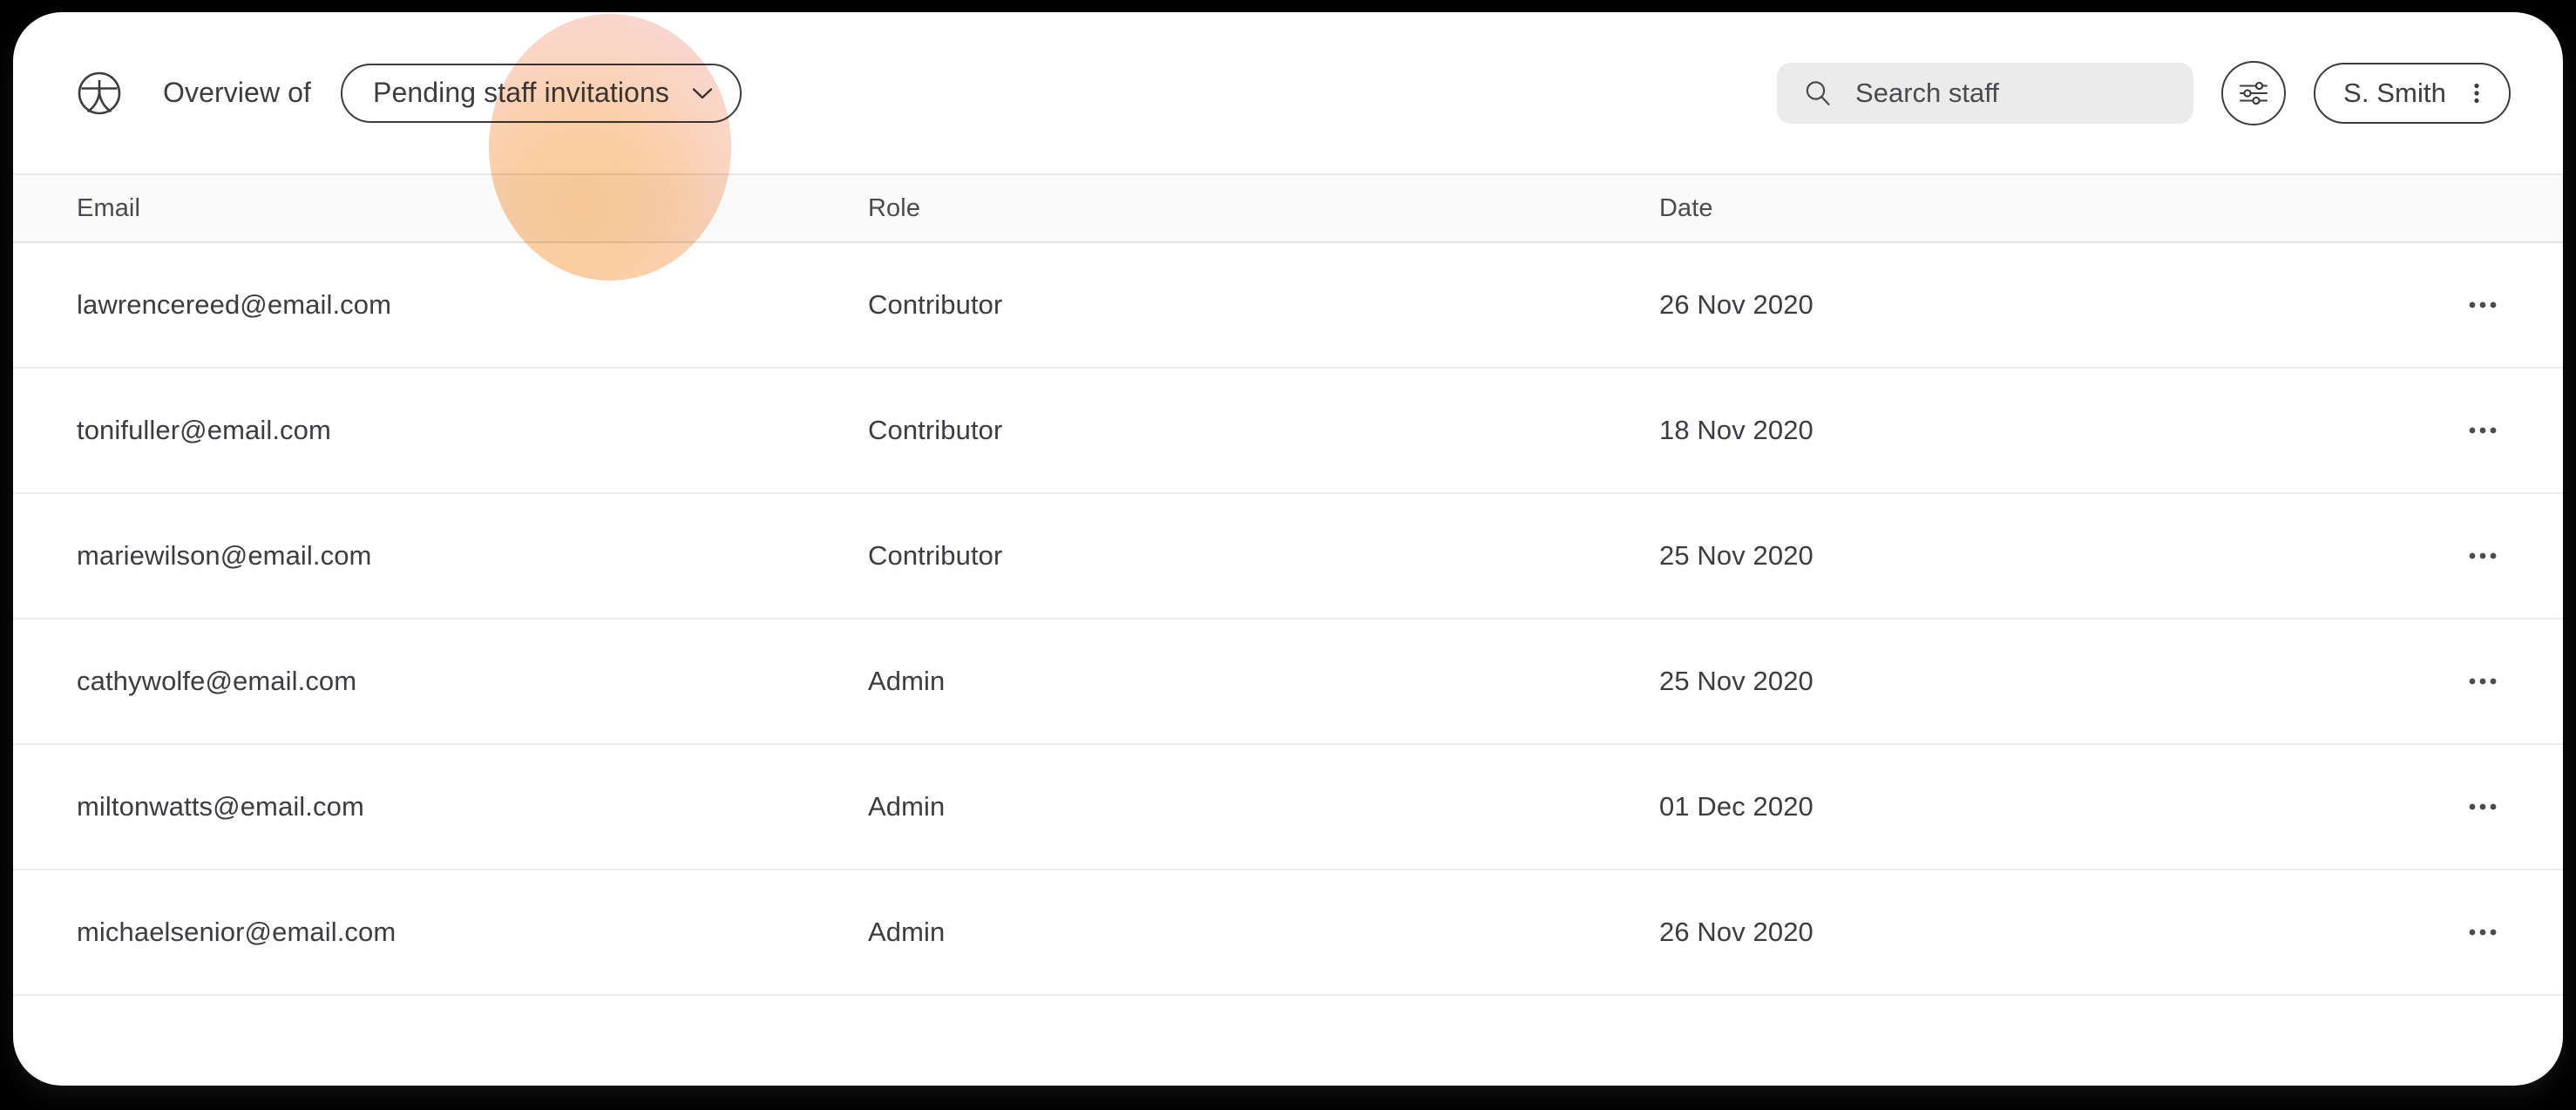 Image resolution: width=2576 pixels, height=1110 pixels. What do you see at coordinates (1288, 808) in the screenshot?
I see `table-row: miltonwatts@email.com Admin 01 Dec 2020` at bounding box center [1288, 808].